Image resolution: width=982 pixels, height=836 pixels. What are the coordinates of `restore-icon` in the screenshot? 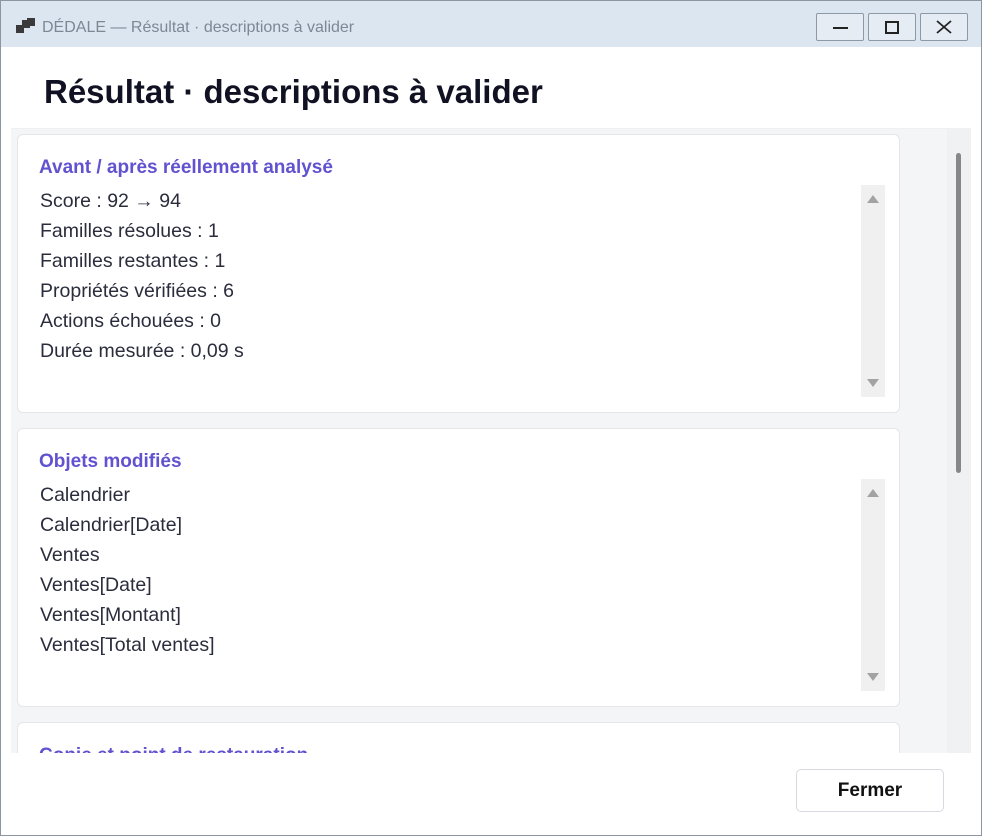 It's located at (892, 27).